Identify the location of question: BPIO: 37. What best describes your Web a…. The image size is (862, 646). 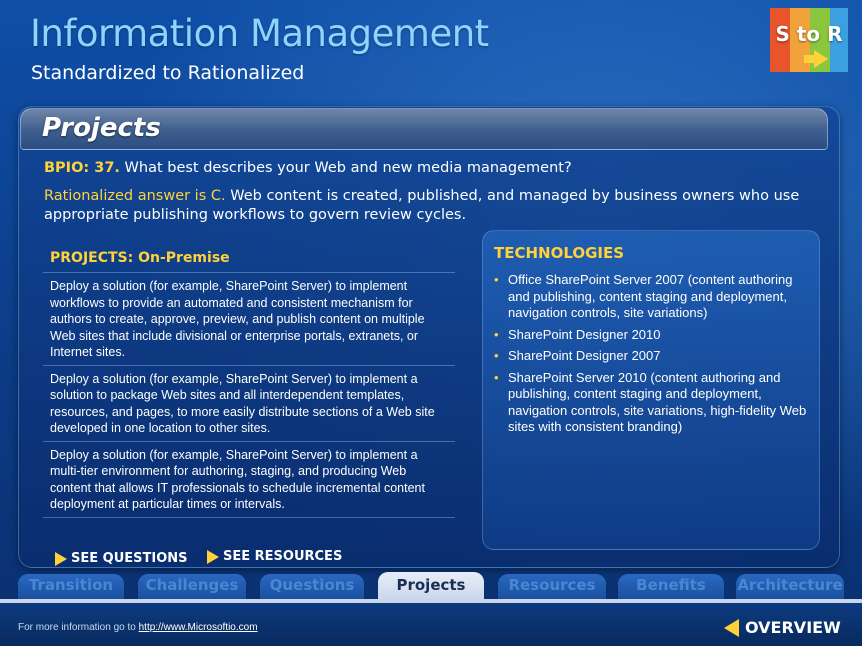
(434, 168).